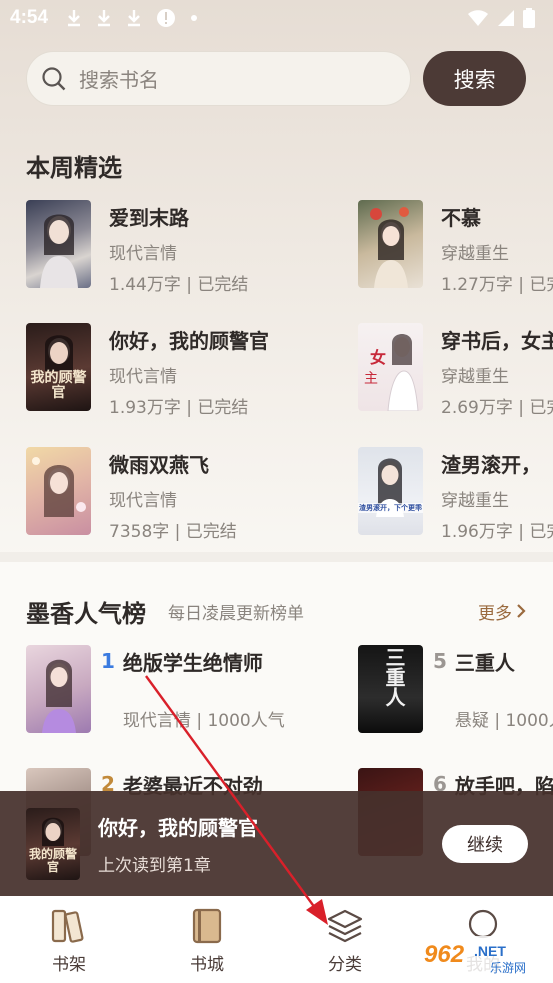  I want to click on continue-button: 继续, so click(485, 844).